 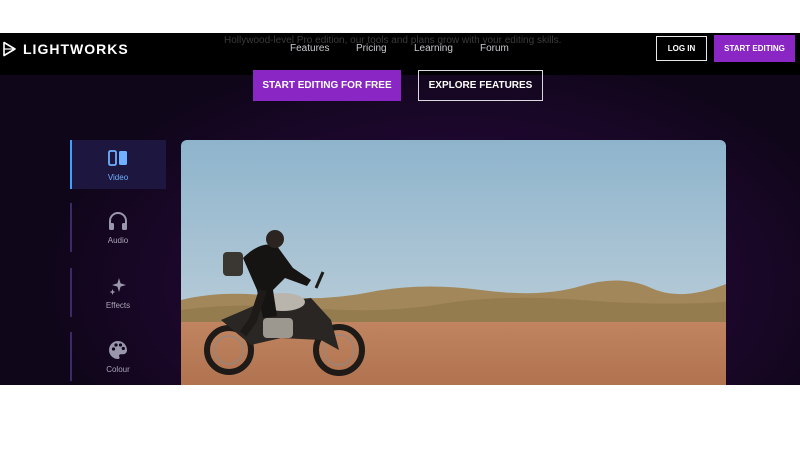 I want to click on tab-video: Video, so click(x=118, y=164).